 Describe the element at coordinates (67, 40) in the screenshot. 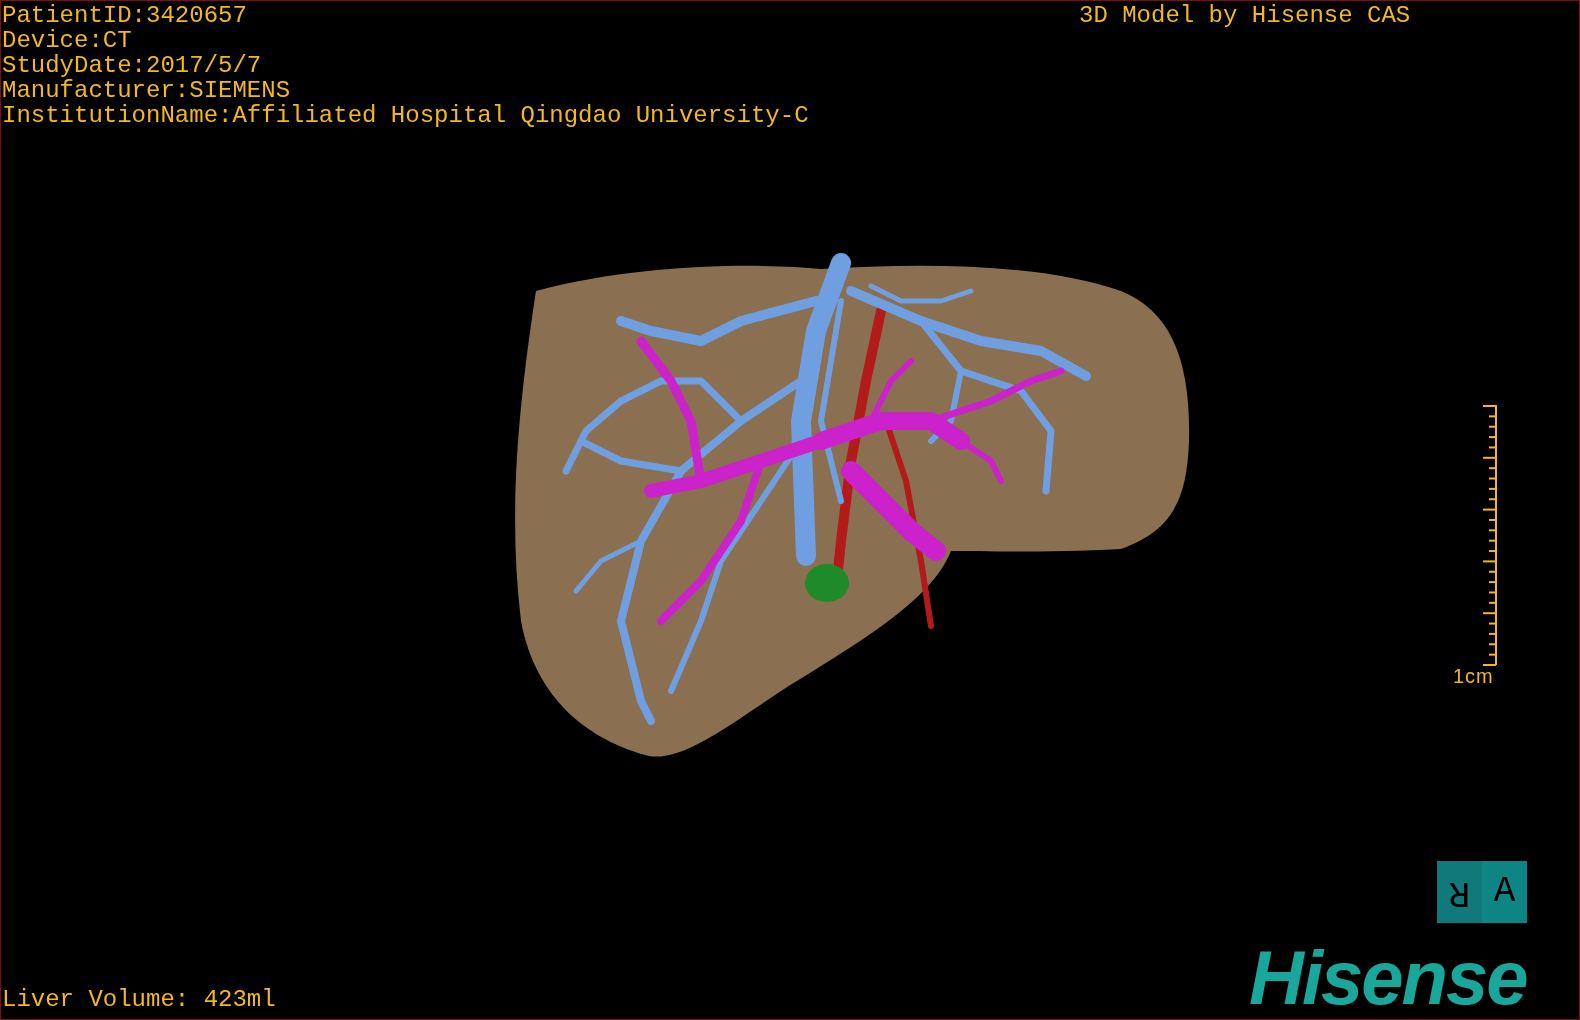

I see `patient-info-line: Device:CT` at that location.